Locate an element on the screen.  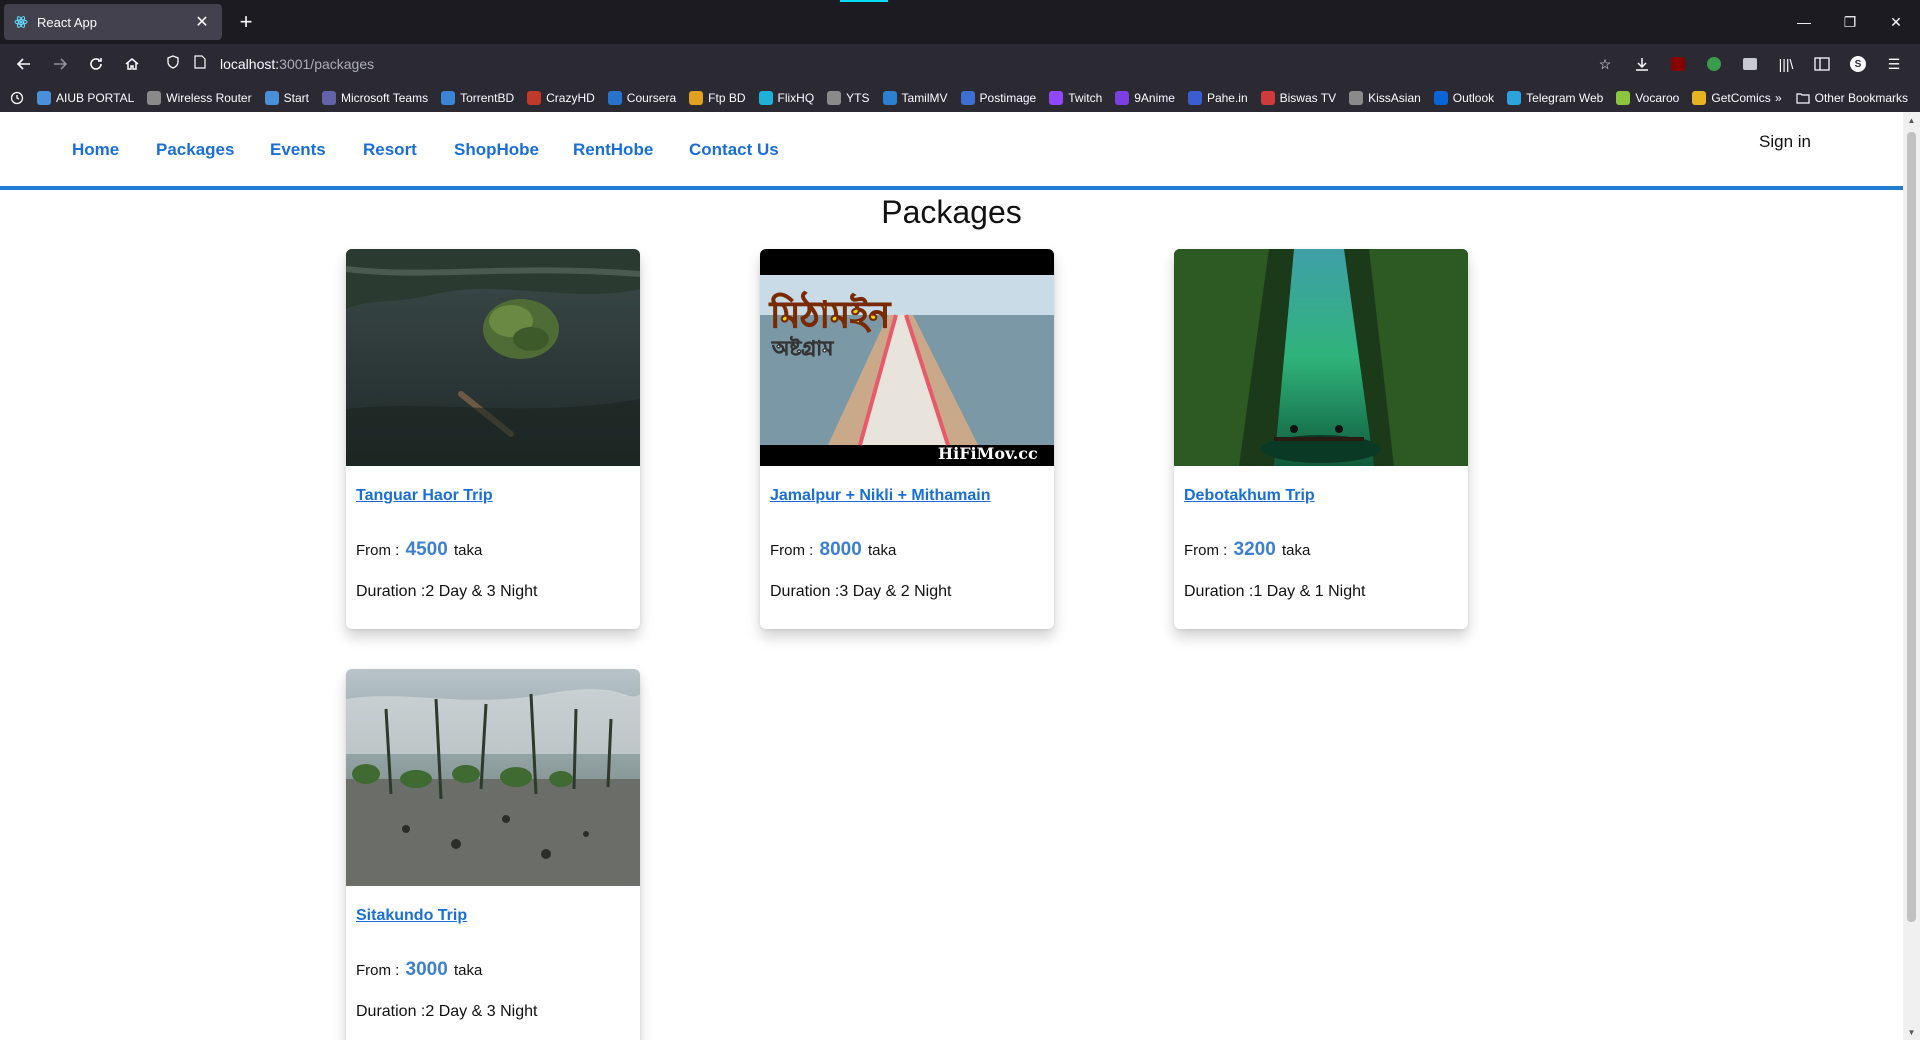
extension-icon is located at coordinates (1714, 64).